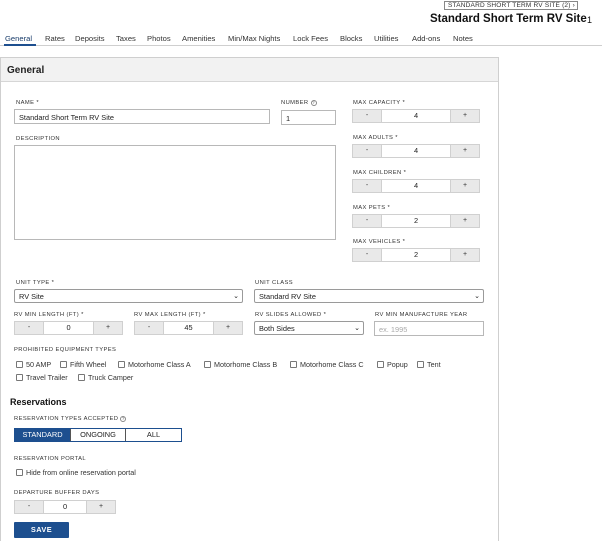 Image resolution: width=602 pixels, height=541 pixels. Describe the element at coordinates (249, 70) in the screenshot. I see `panel-title: General` at that location.